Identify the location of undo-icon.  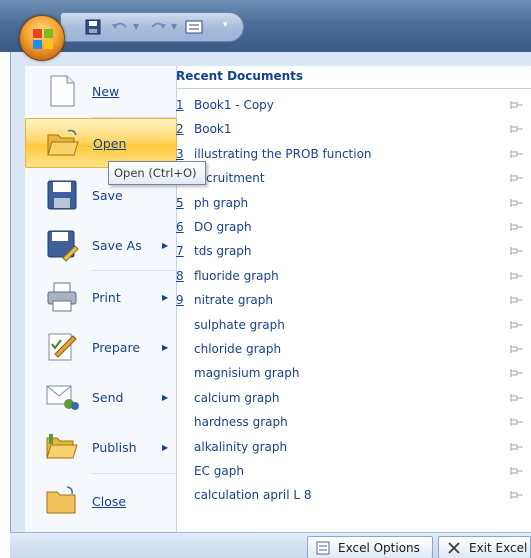
(120, 27).